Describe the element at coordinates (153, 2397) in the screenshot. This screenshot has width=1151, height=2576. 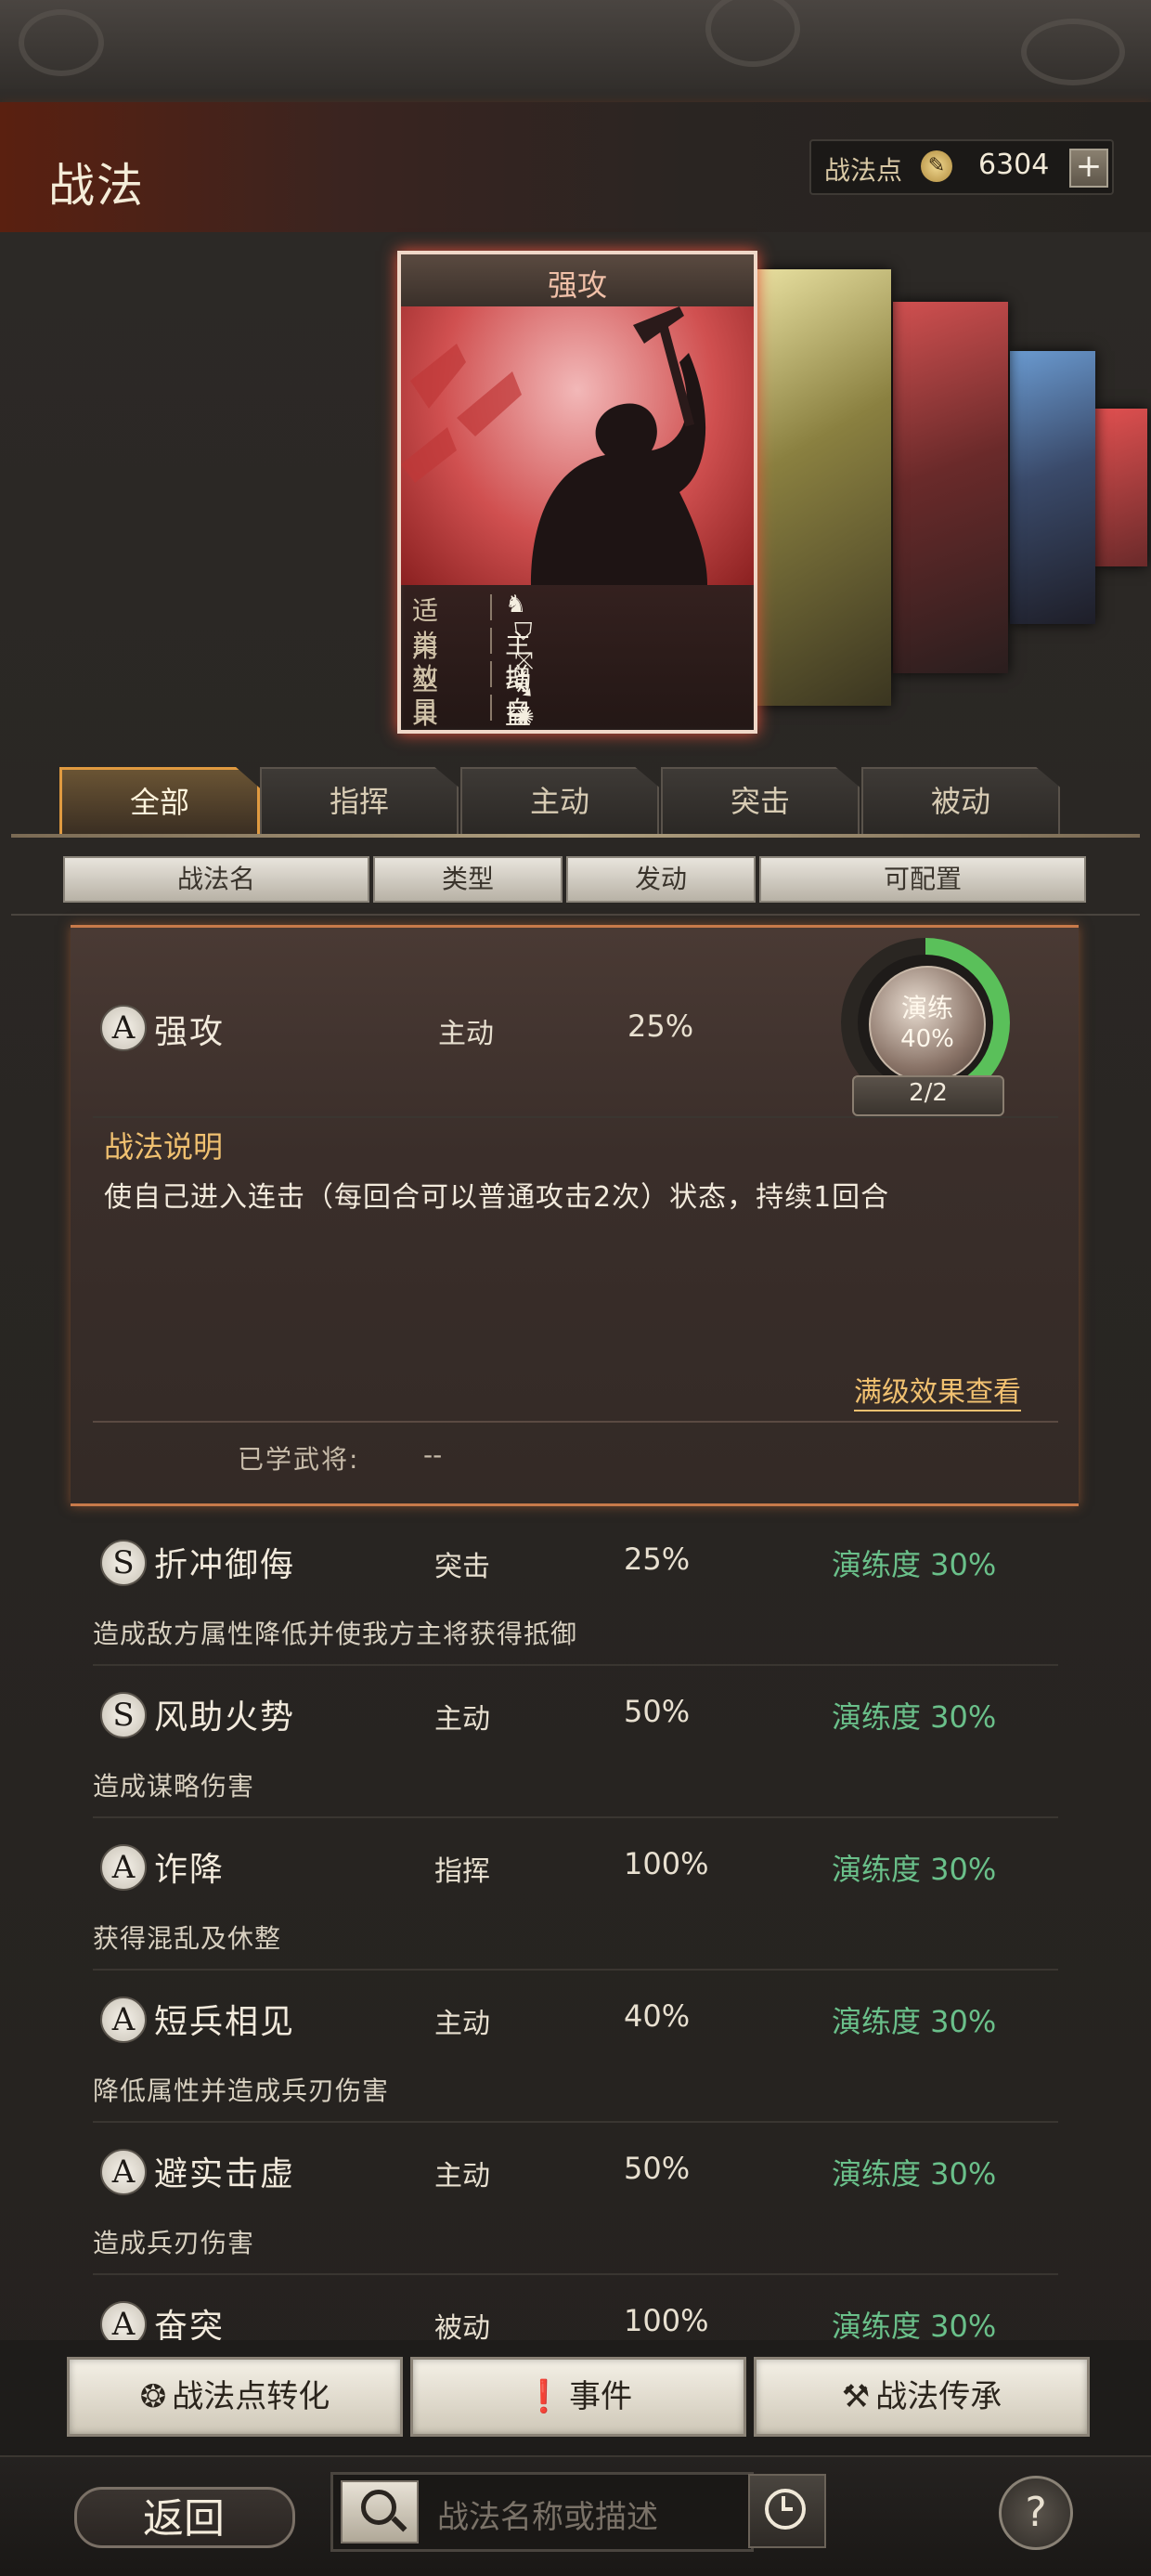
I see `flame-icon: ❂` at that location.